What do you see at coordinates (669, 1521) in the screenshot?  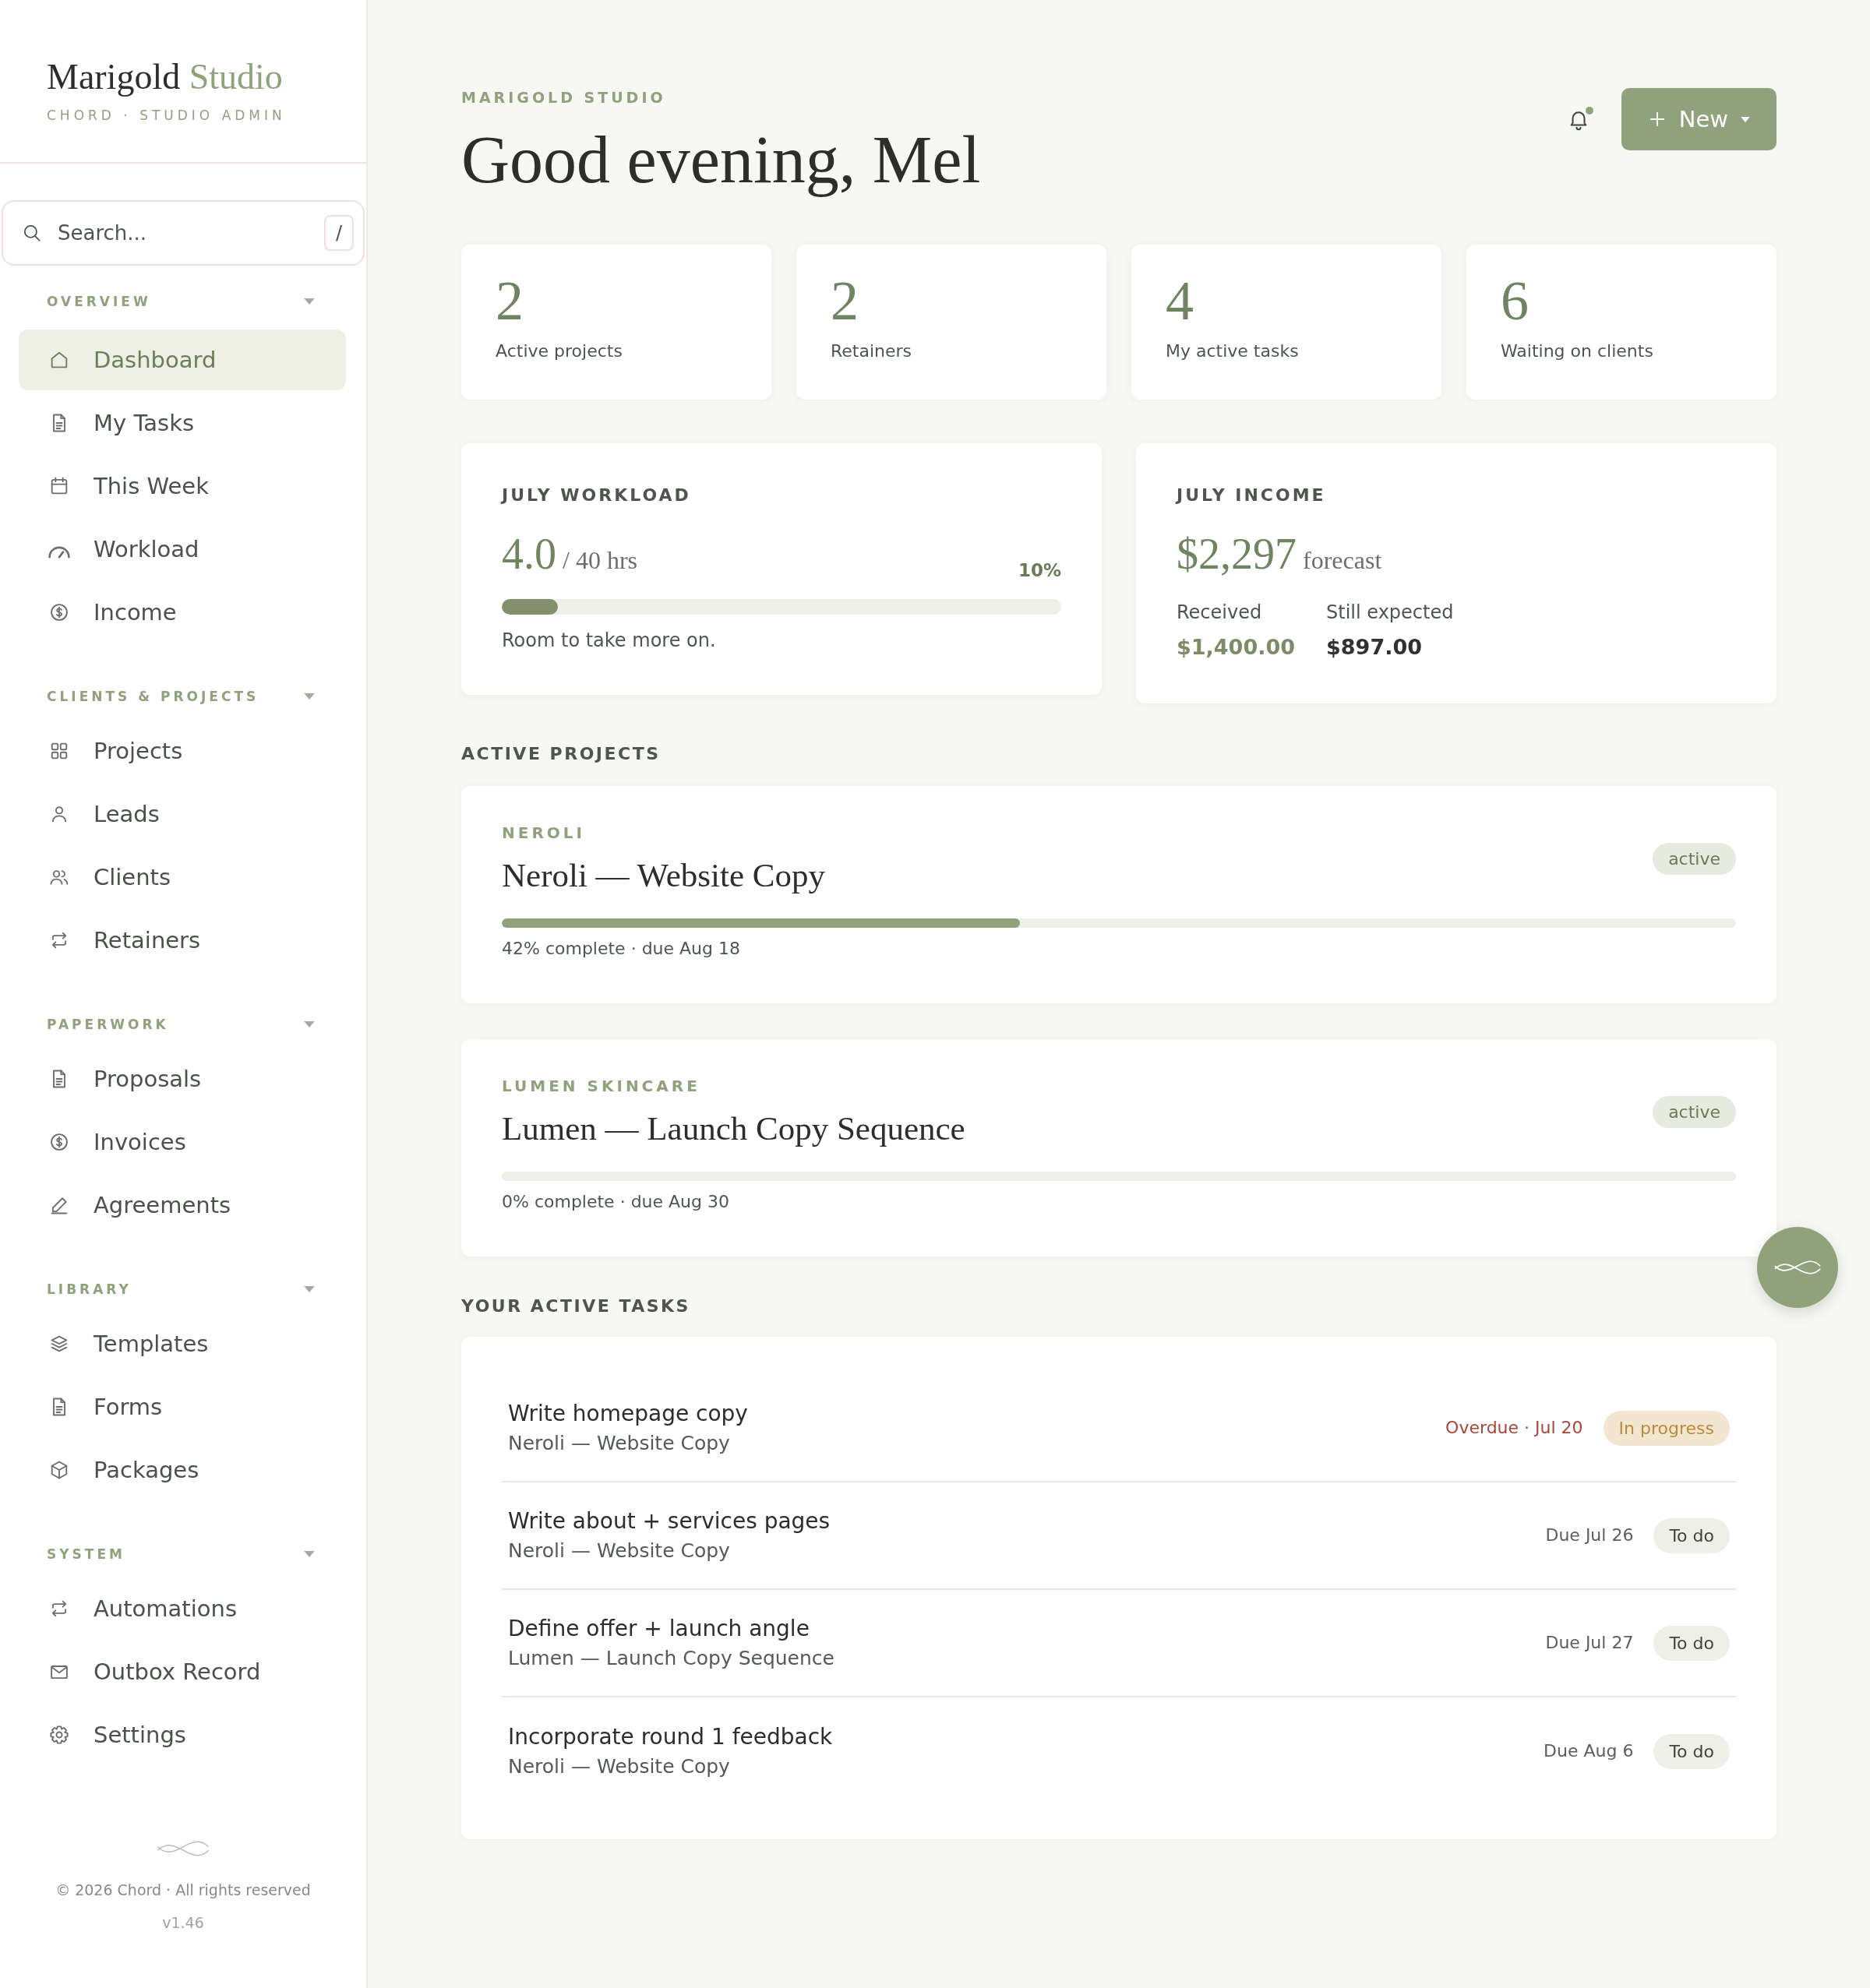 I see `task-title: Write about + services pages` at bounding box center [669, 1521].